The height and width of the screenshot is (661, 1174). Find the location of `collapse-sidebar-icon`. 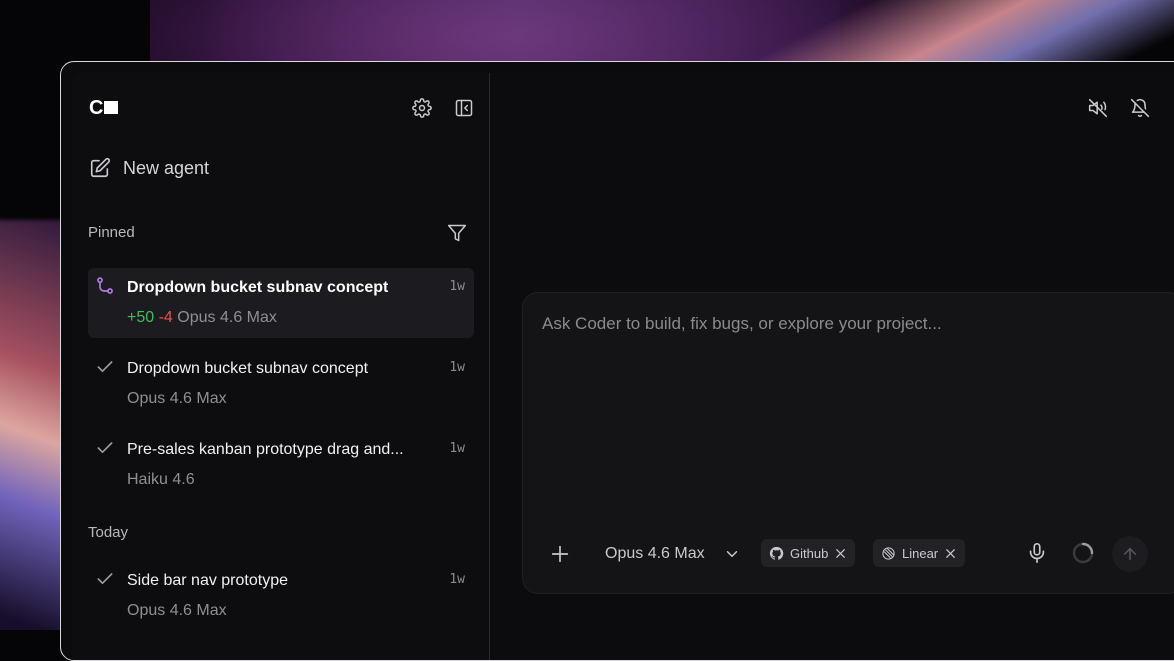

collapse-sidebar-icon is located at coordinates (464, 108).